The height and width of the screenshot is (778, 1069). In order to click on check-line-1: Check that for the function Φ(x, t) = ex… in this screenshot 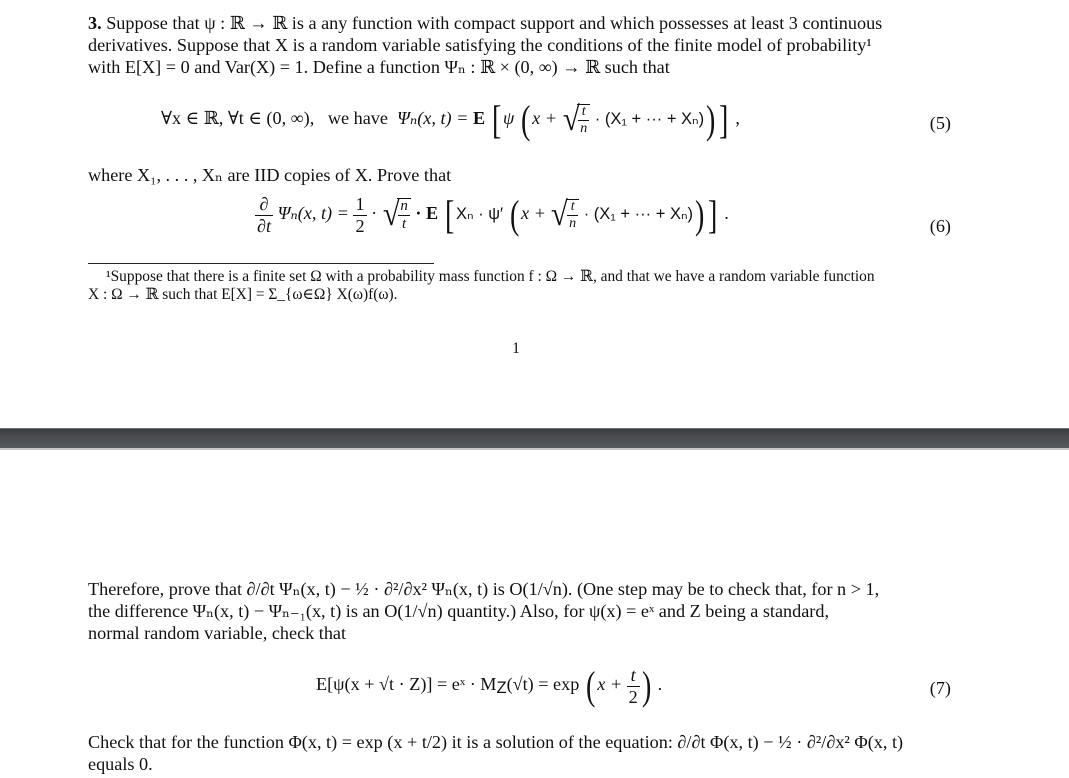, I will do `click(496, 742)`.